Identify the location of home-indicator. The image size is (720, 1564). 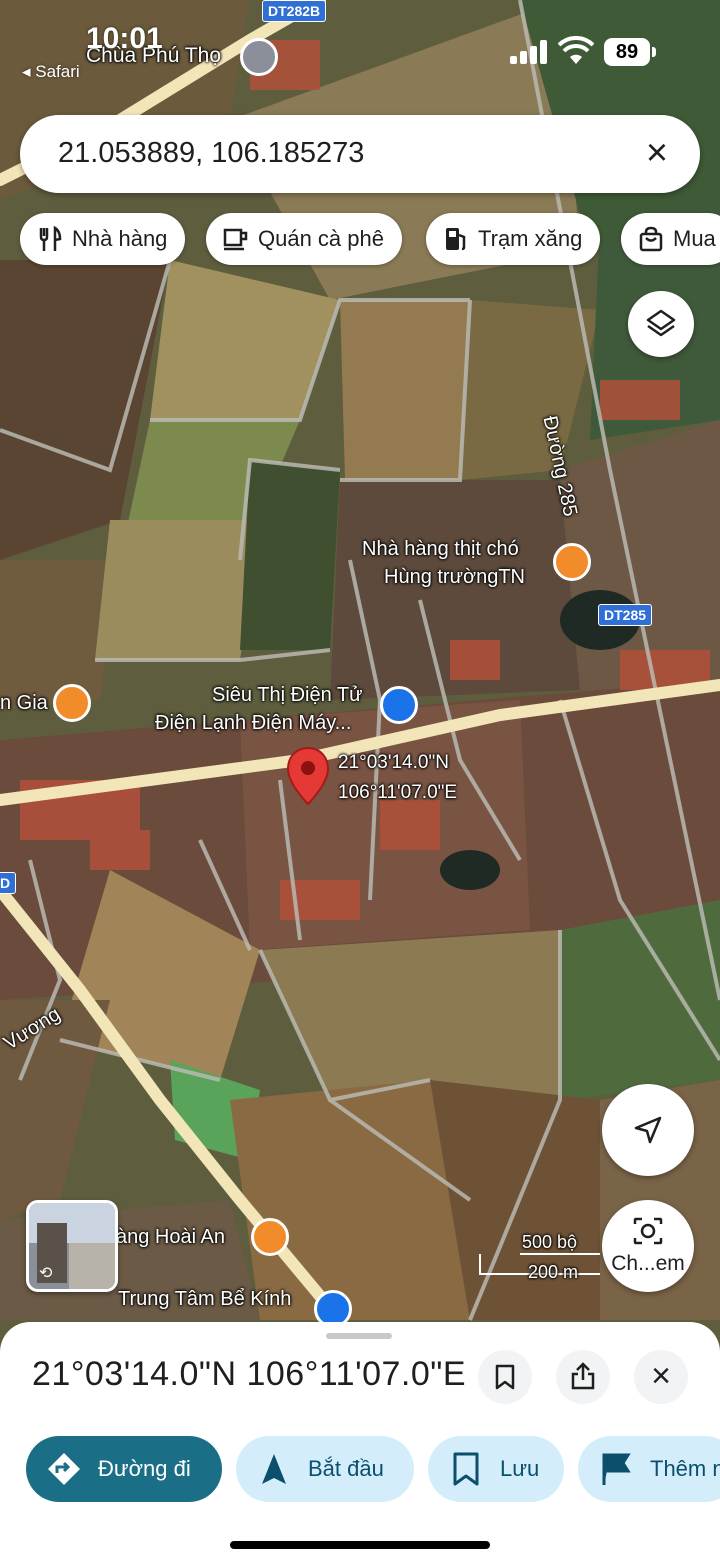
(360, 1545).